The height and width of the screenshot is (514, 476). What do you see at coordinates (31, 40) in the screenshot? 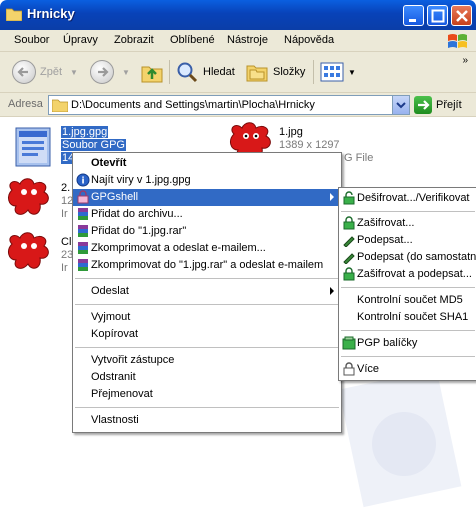
I see `menu-soubor: Soubor` at bounding box center [31, 40].